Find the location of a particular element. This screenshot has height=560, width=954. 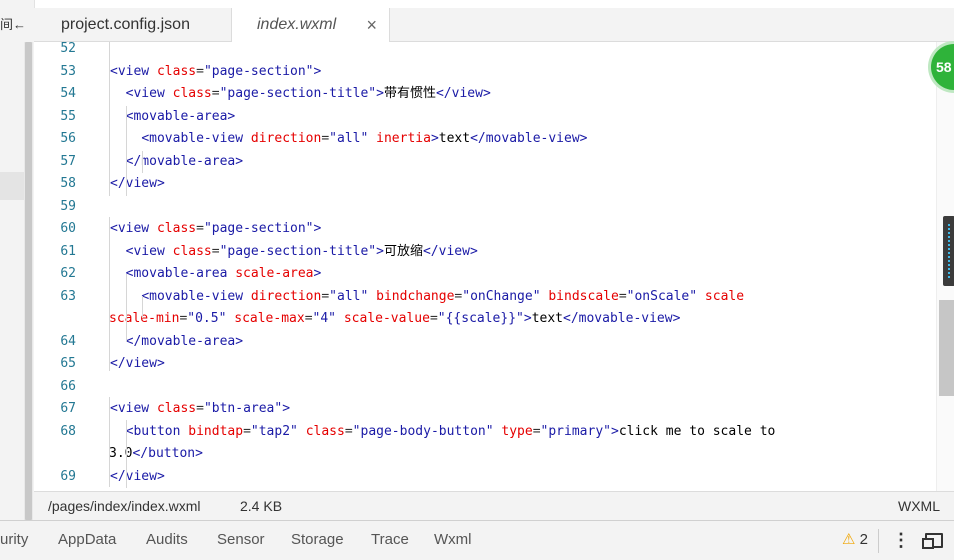

line-number: 57 is located at coordinates (68, 161).